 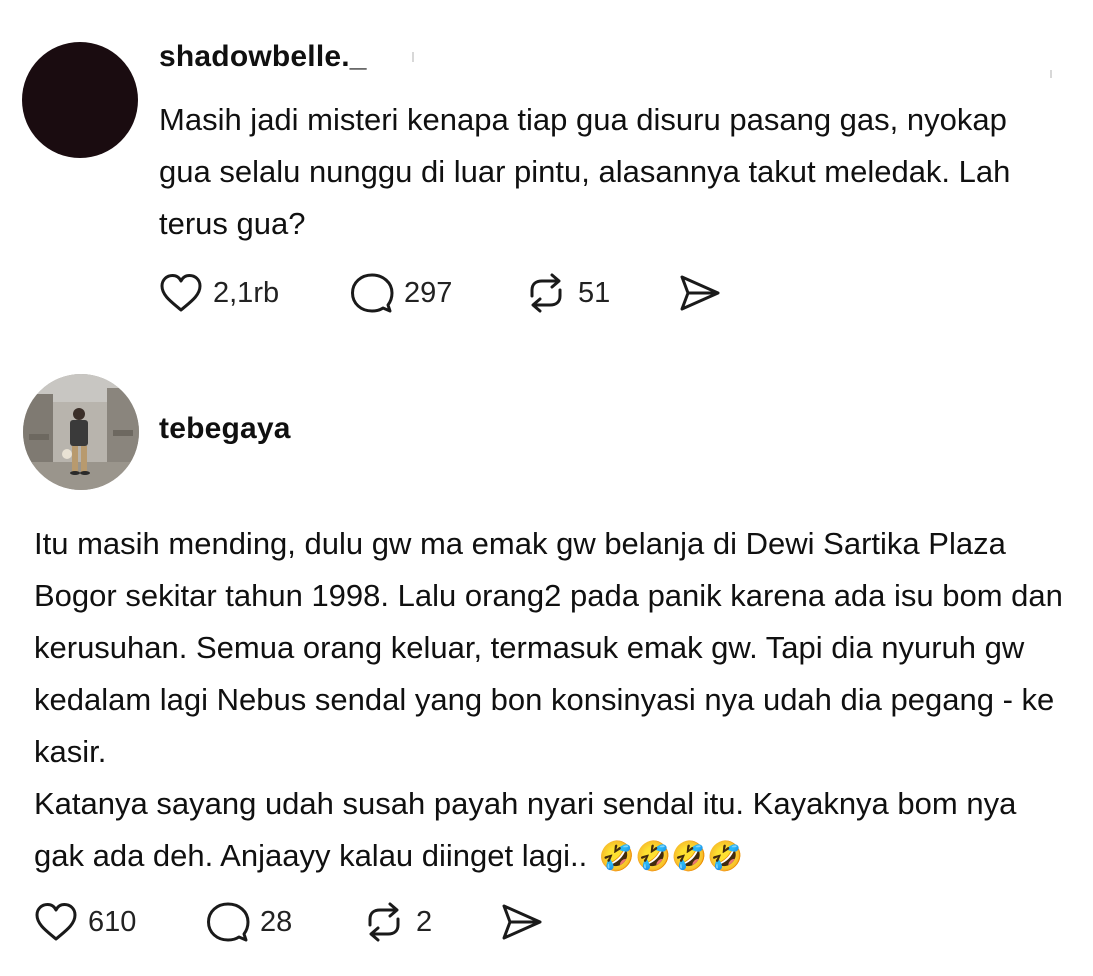 What do you see at coordinates (424, 921) in the screenshot?
I see `repost-count: 2` at bounding box center [424, 921].